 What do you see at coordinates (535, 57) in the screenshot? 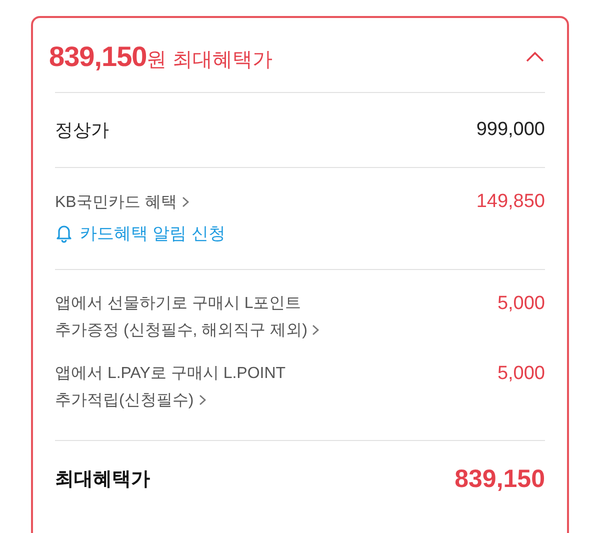
I see `collapse-toggle` at bounding box center [535, 57].